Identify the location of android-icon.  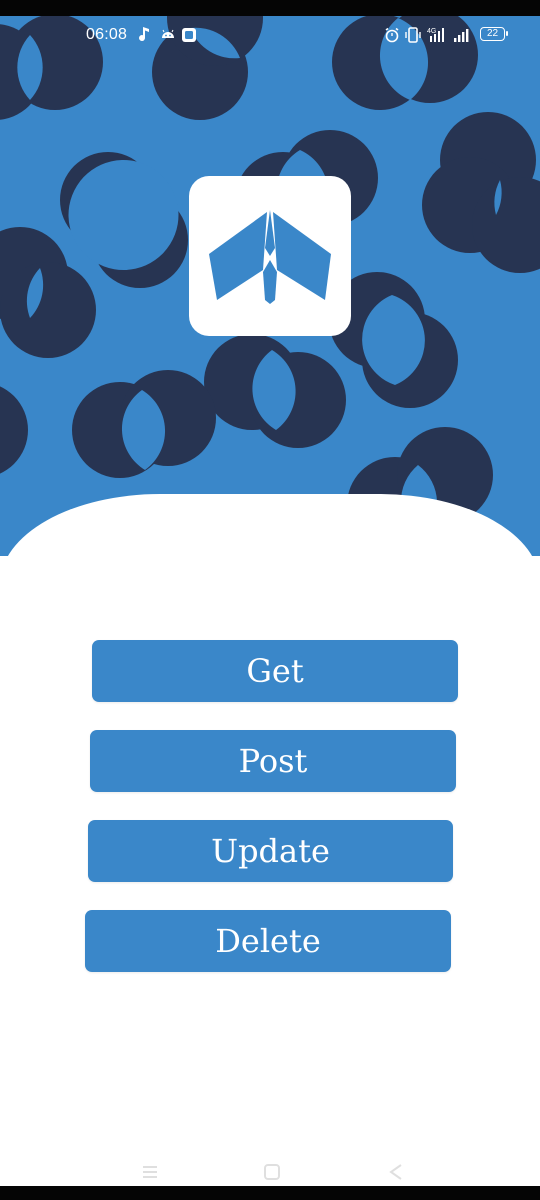
(168, 33).